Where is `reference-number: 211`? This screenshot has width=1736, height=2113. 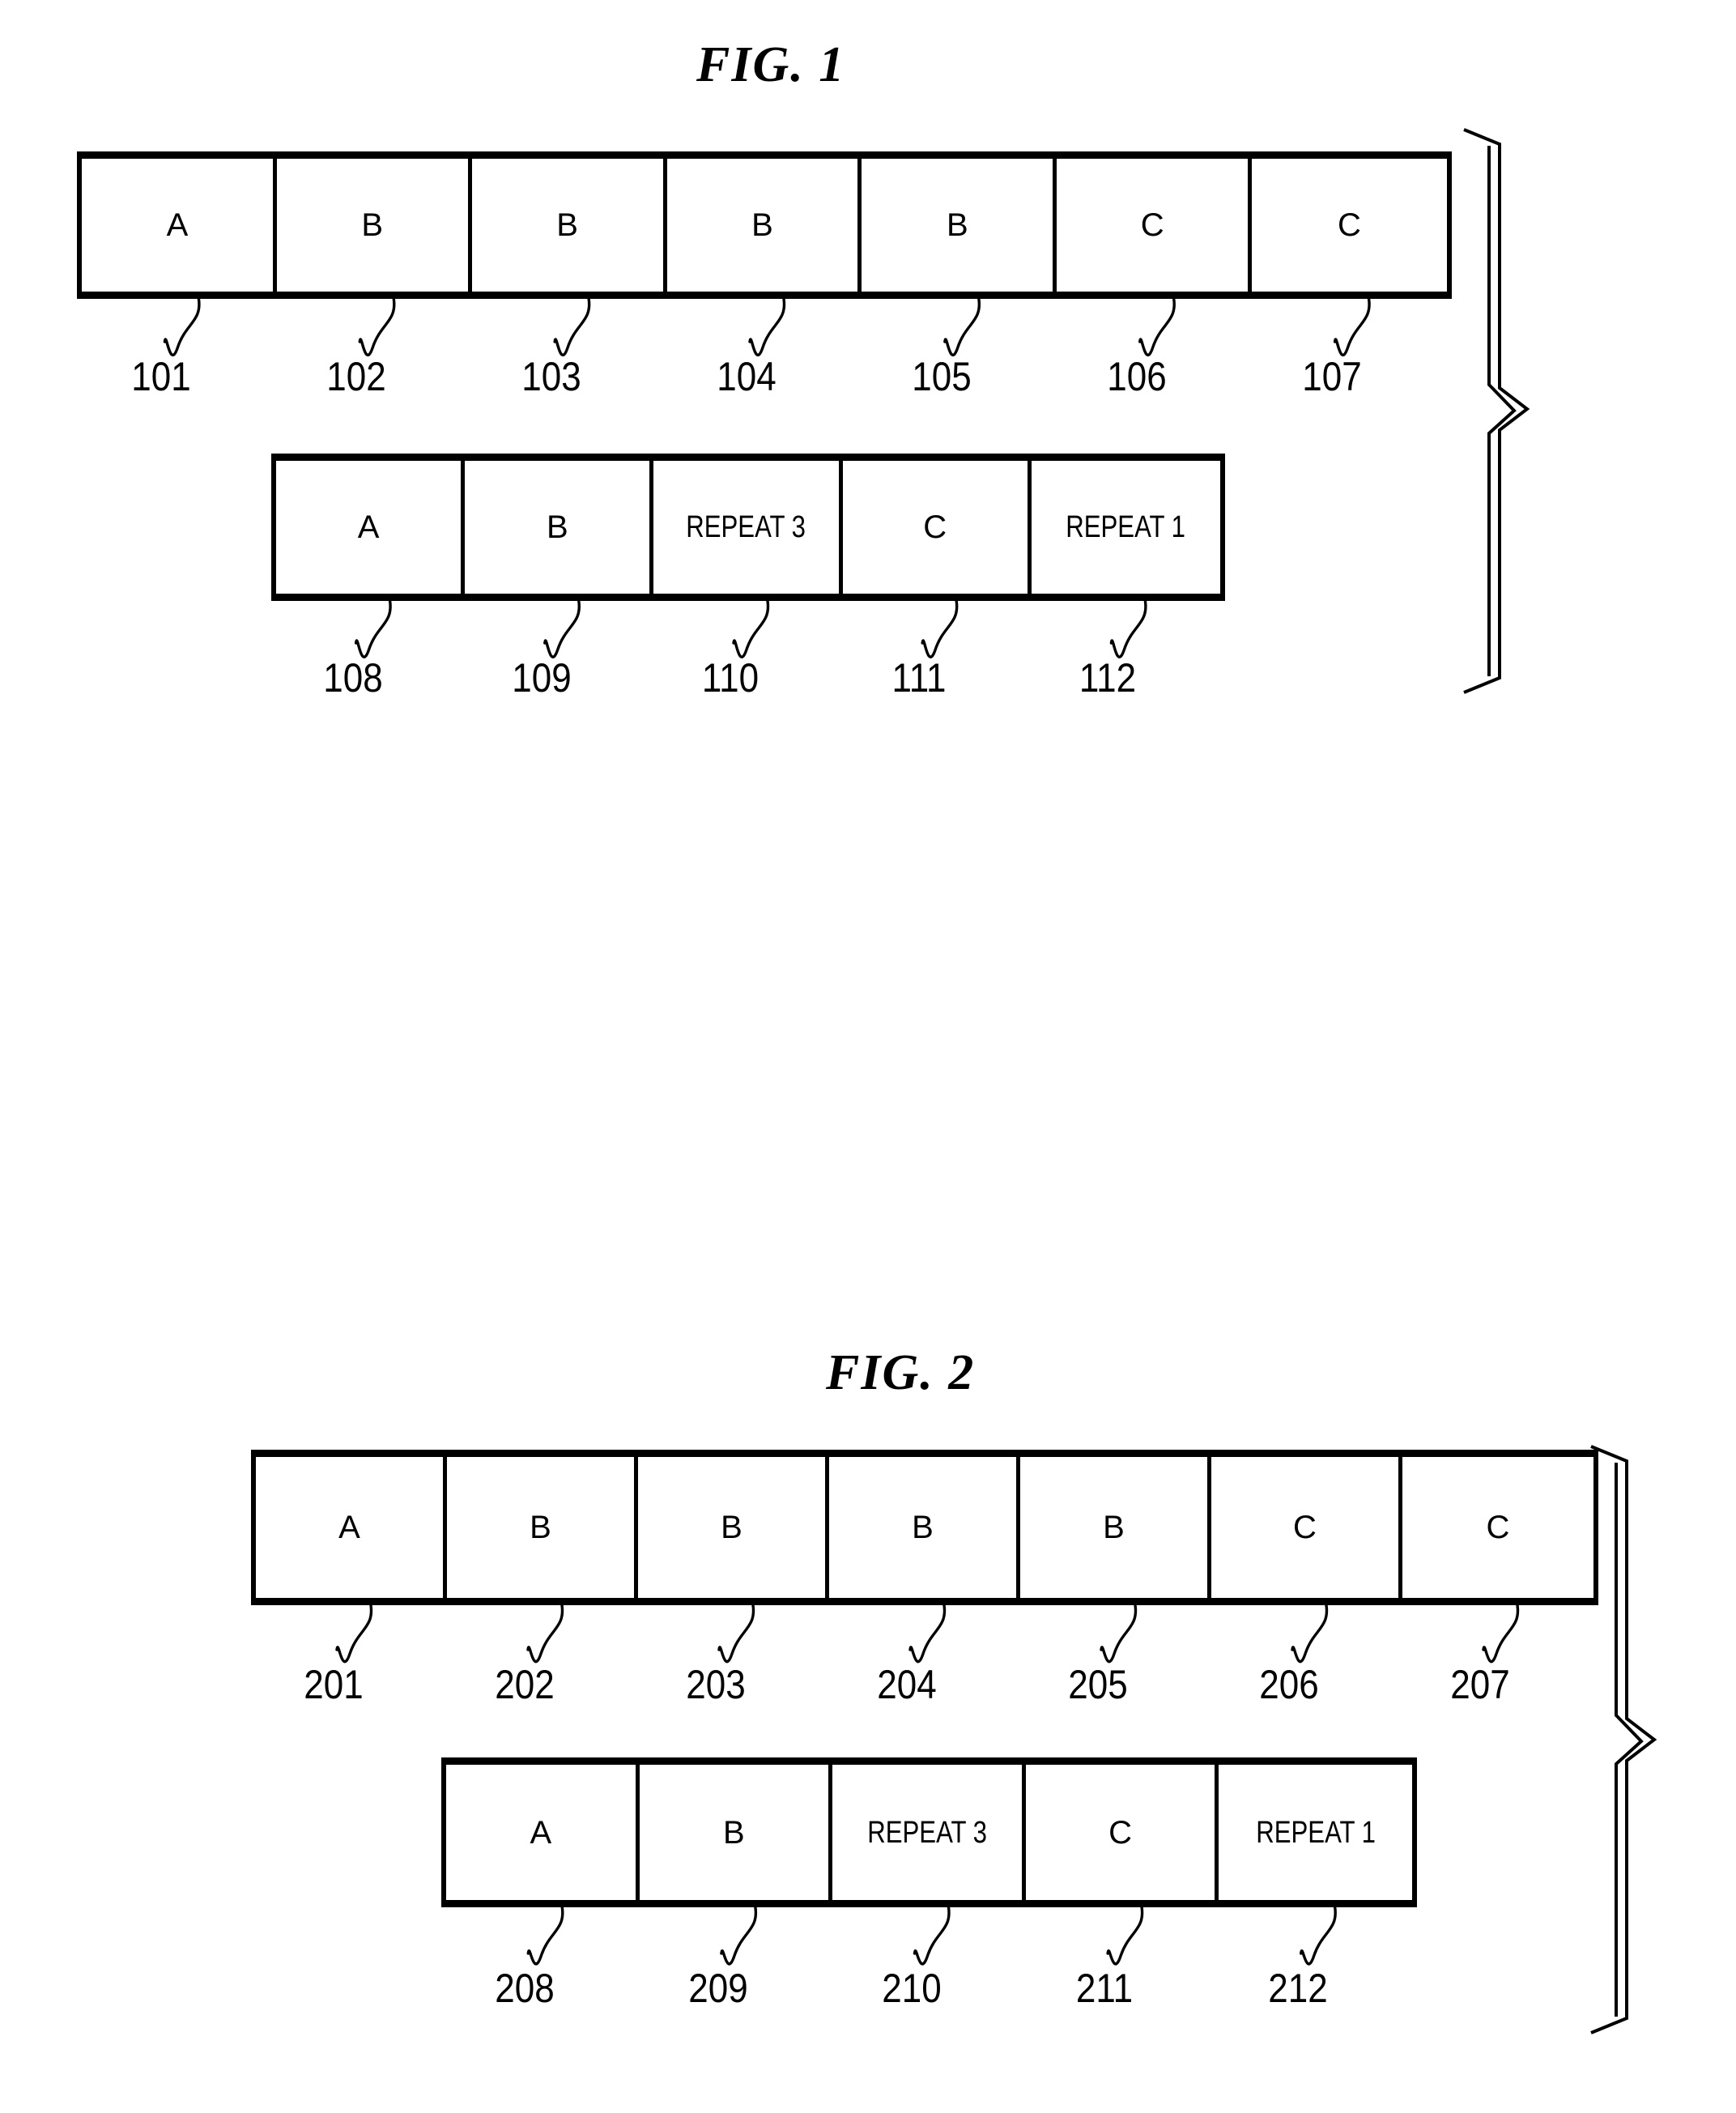 reference-number: 211 is located at coordinates (1105, 1988).